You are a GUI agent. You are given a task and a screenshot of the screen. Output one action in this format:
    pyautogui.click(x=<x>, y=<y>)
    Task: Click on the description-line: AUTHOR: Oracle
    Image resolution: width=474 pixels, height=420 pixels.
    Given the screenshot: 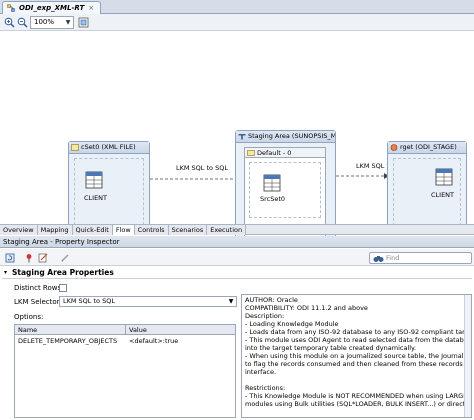 What is the action you would take?
    pyautogui.click(x=271, y=300)
    